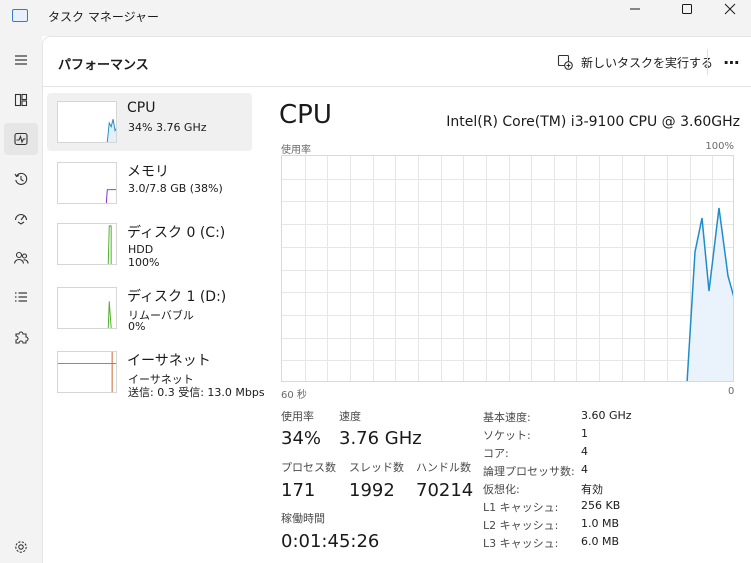 The image size is (751, 563). Describe the element at coordinates (521, 525) in the screenshot. I see `spec-key-l2-cache: L2 キャッシュ:` at that location.